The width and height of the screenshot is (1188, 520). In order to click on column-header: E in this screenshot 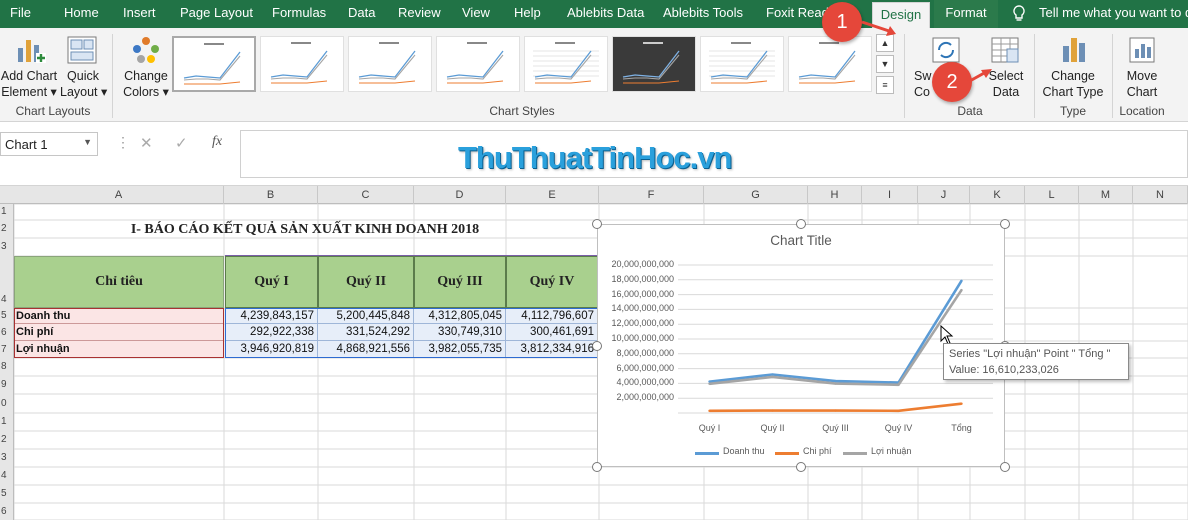, I will do `click(552, 195)`.